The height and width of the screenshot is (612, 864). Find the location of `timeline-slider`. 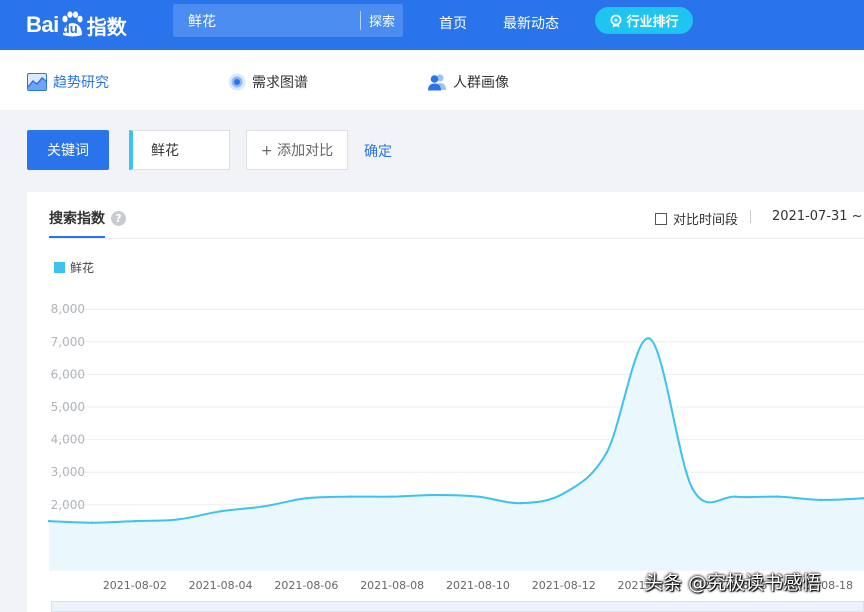

timeline-slider is located at coordinates (457, 606).